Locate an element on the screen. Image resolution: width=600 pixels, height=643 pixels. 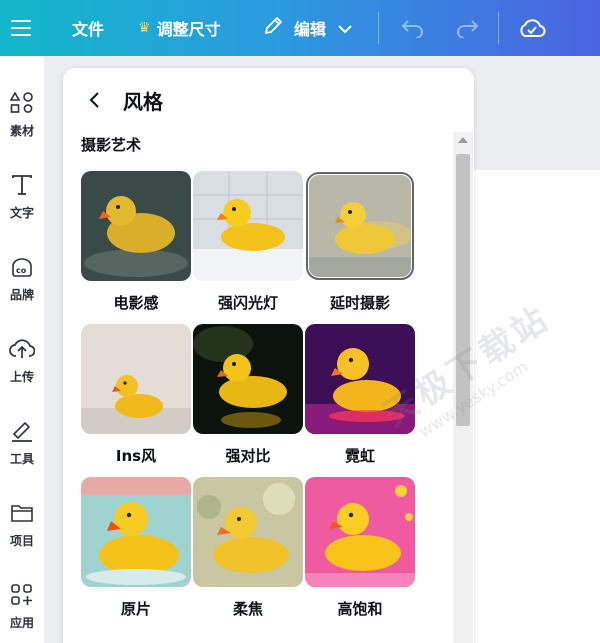
style-tile-neon is located at coordinates (360, 379).